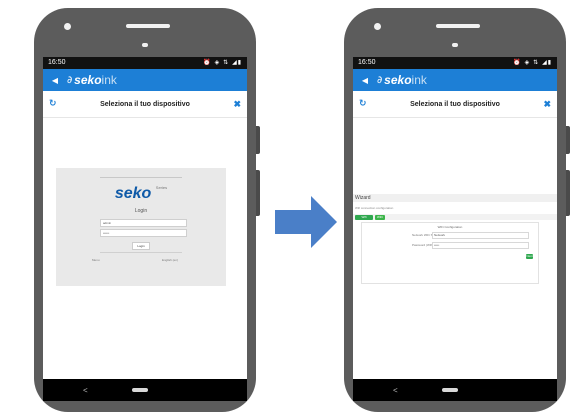 Image resolution: width=580 pixels, height=416 pixels. What do you see at coordinates (450, 227) in the screenshot?
I see `form-title: WiFi Configuration` at bounding box center [450, 227].